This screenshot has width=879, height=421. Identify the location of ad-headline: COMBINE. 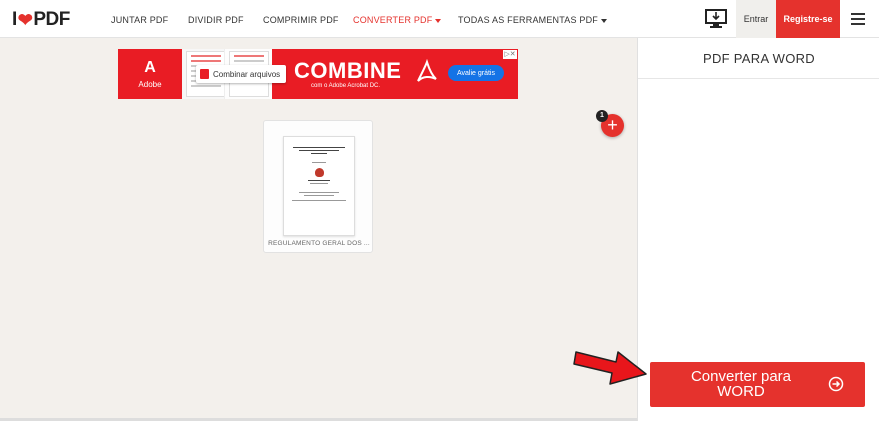
(348, 70).